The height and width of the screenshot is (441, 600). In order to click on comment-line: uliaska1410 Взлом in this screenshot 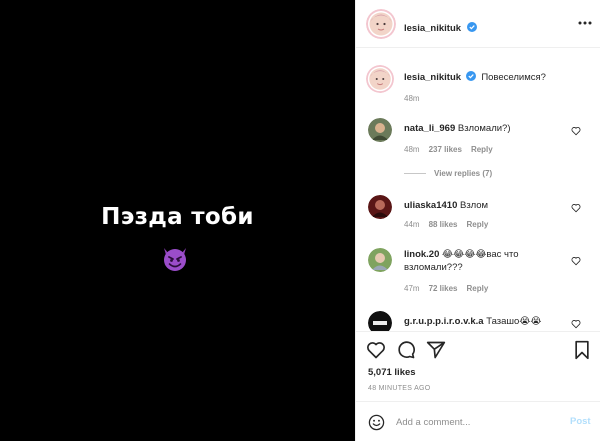, I will do `click(446, 205)`.